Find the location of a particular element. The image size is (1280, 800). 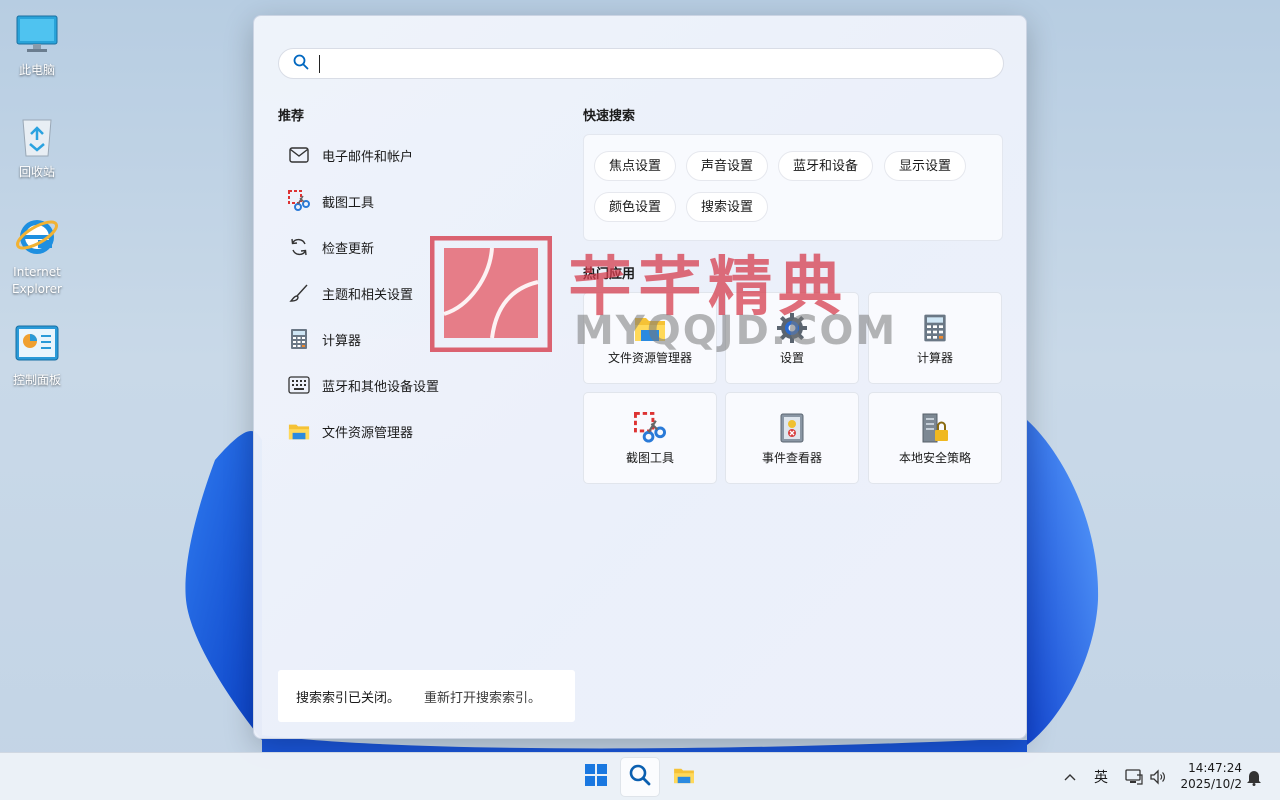

desktop-icon-this-pc: 此电脑 is located at coordinates (37, 44).